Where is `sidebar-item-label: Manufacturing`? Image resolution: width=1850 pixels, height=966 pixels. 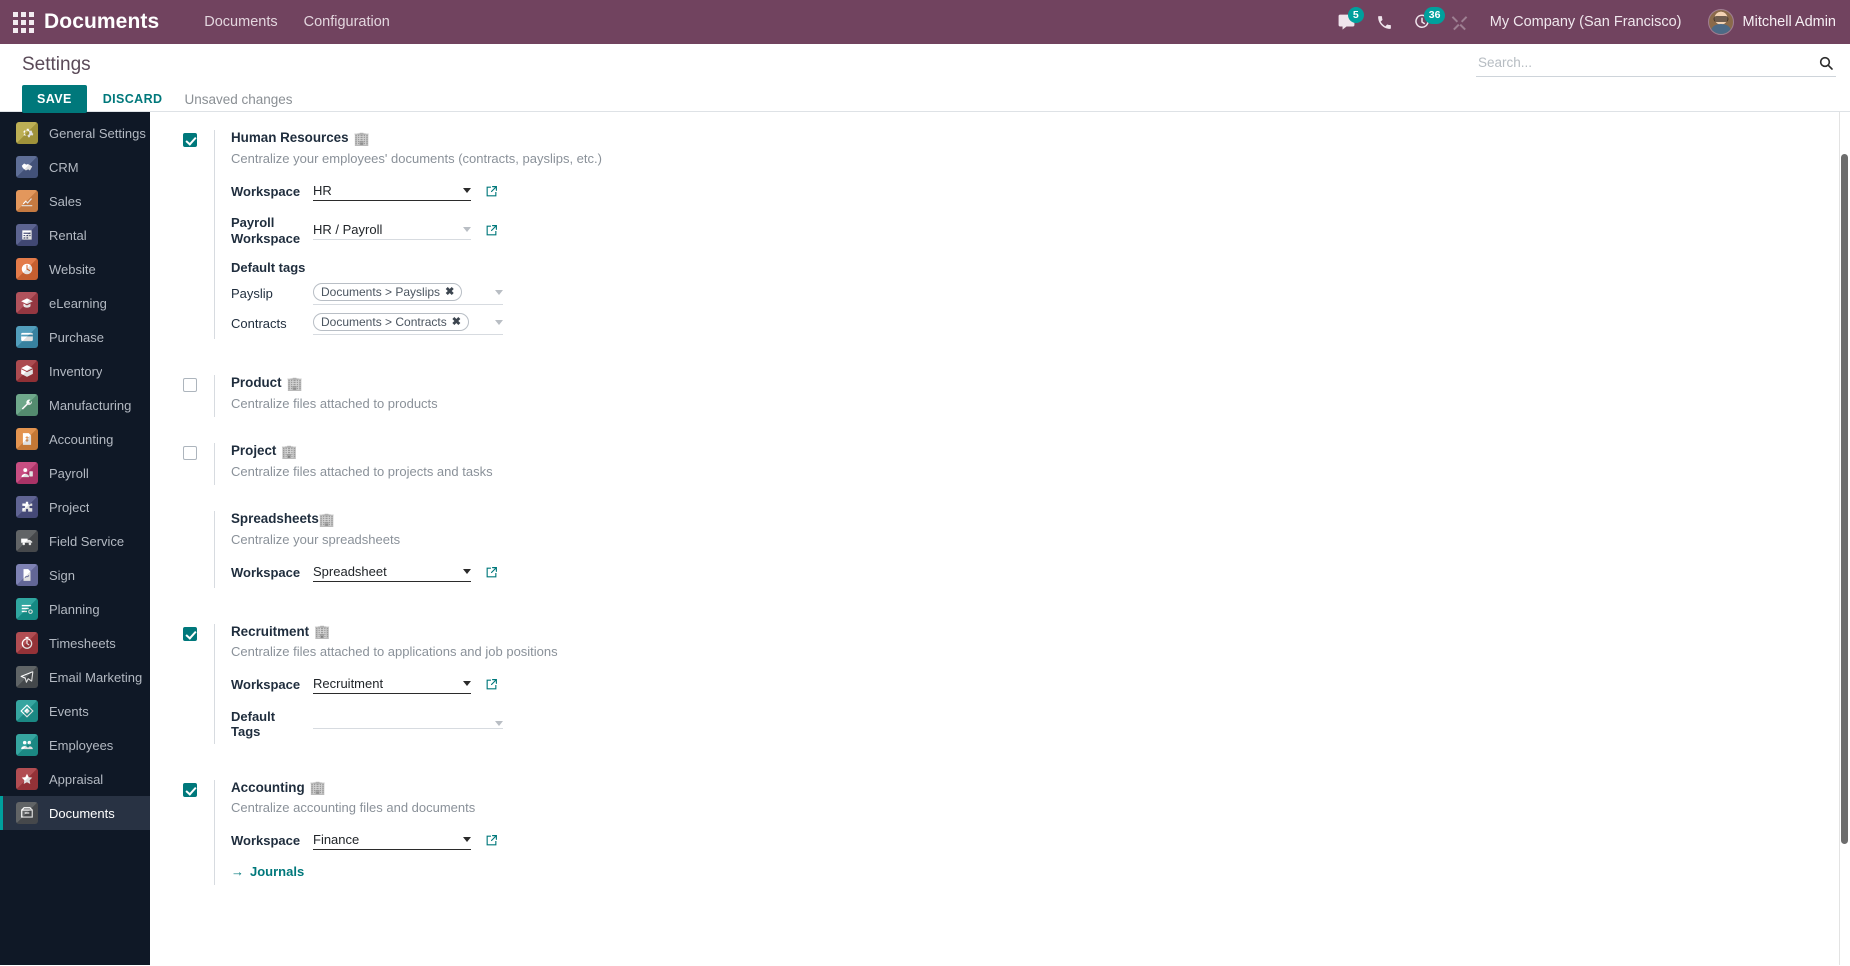 sidebar-item-label: Manufacturing is located at coordinates (90, 405).